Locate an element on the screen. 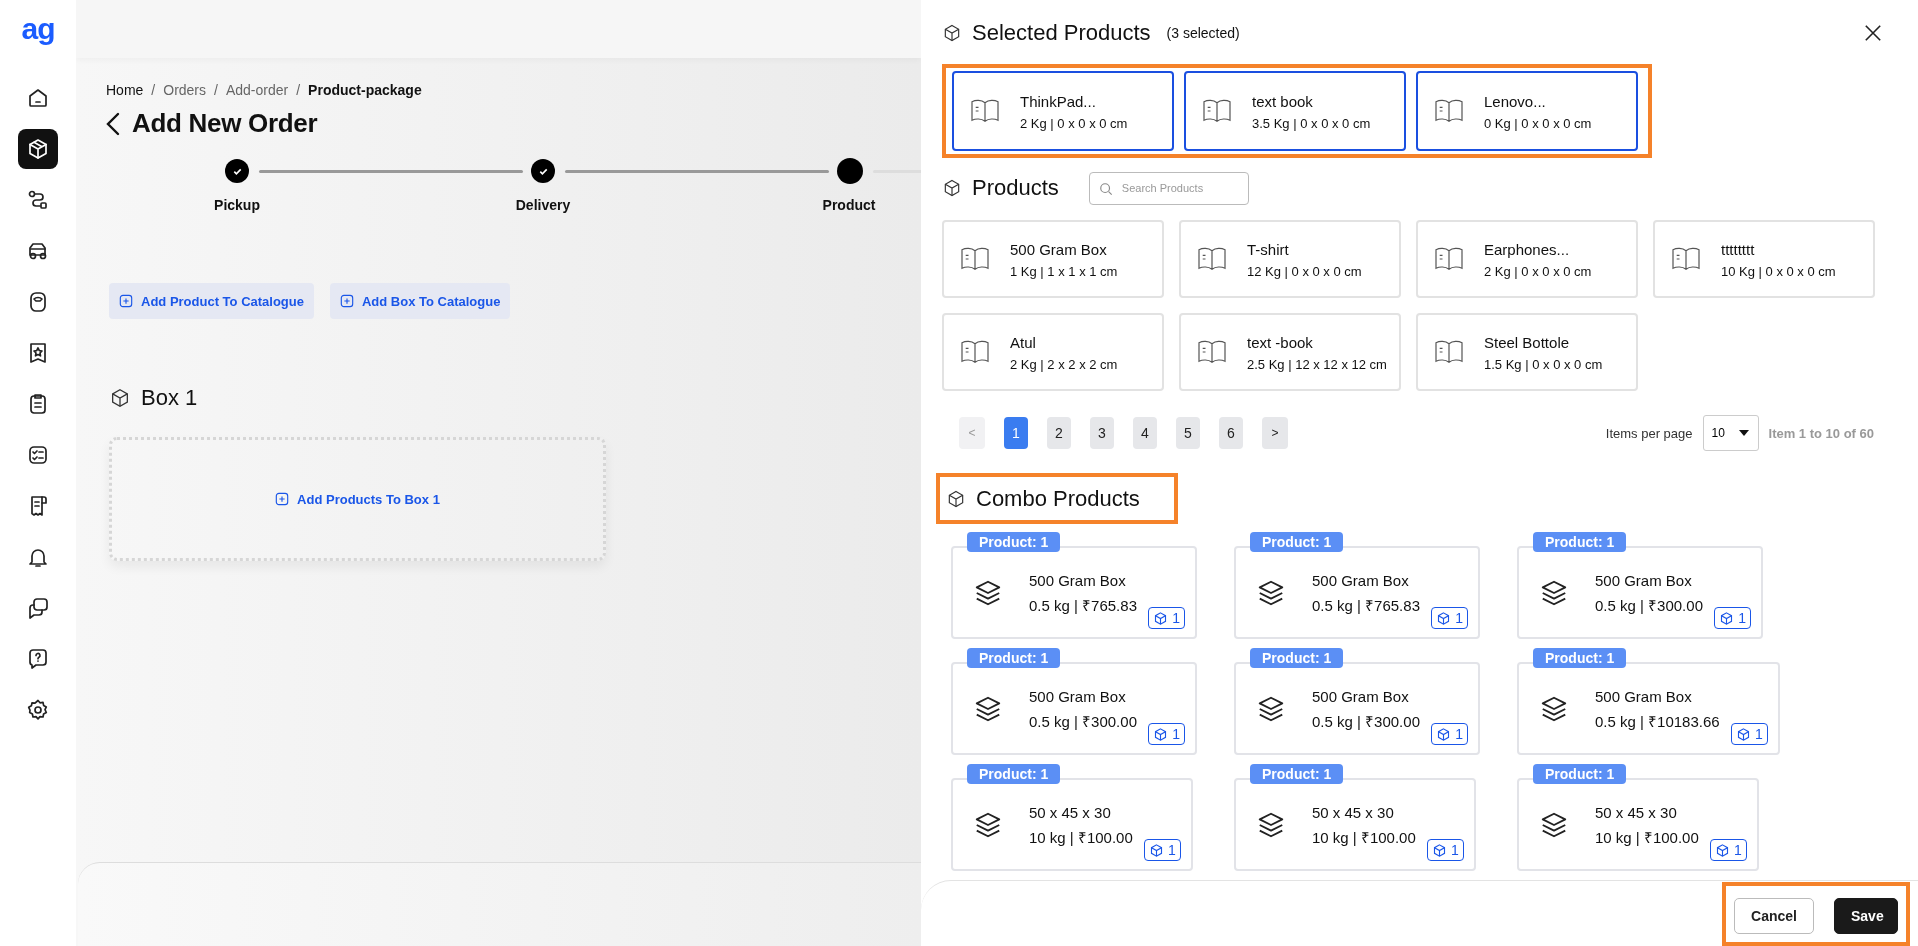  breadcrumb-link: Product-package is located at coordinates (365, 90).